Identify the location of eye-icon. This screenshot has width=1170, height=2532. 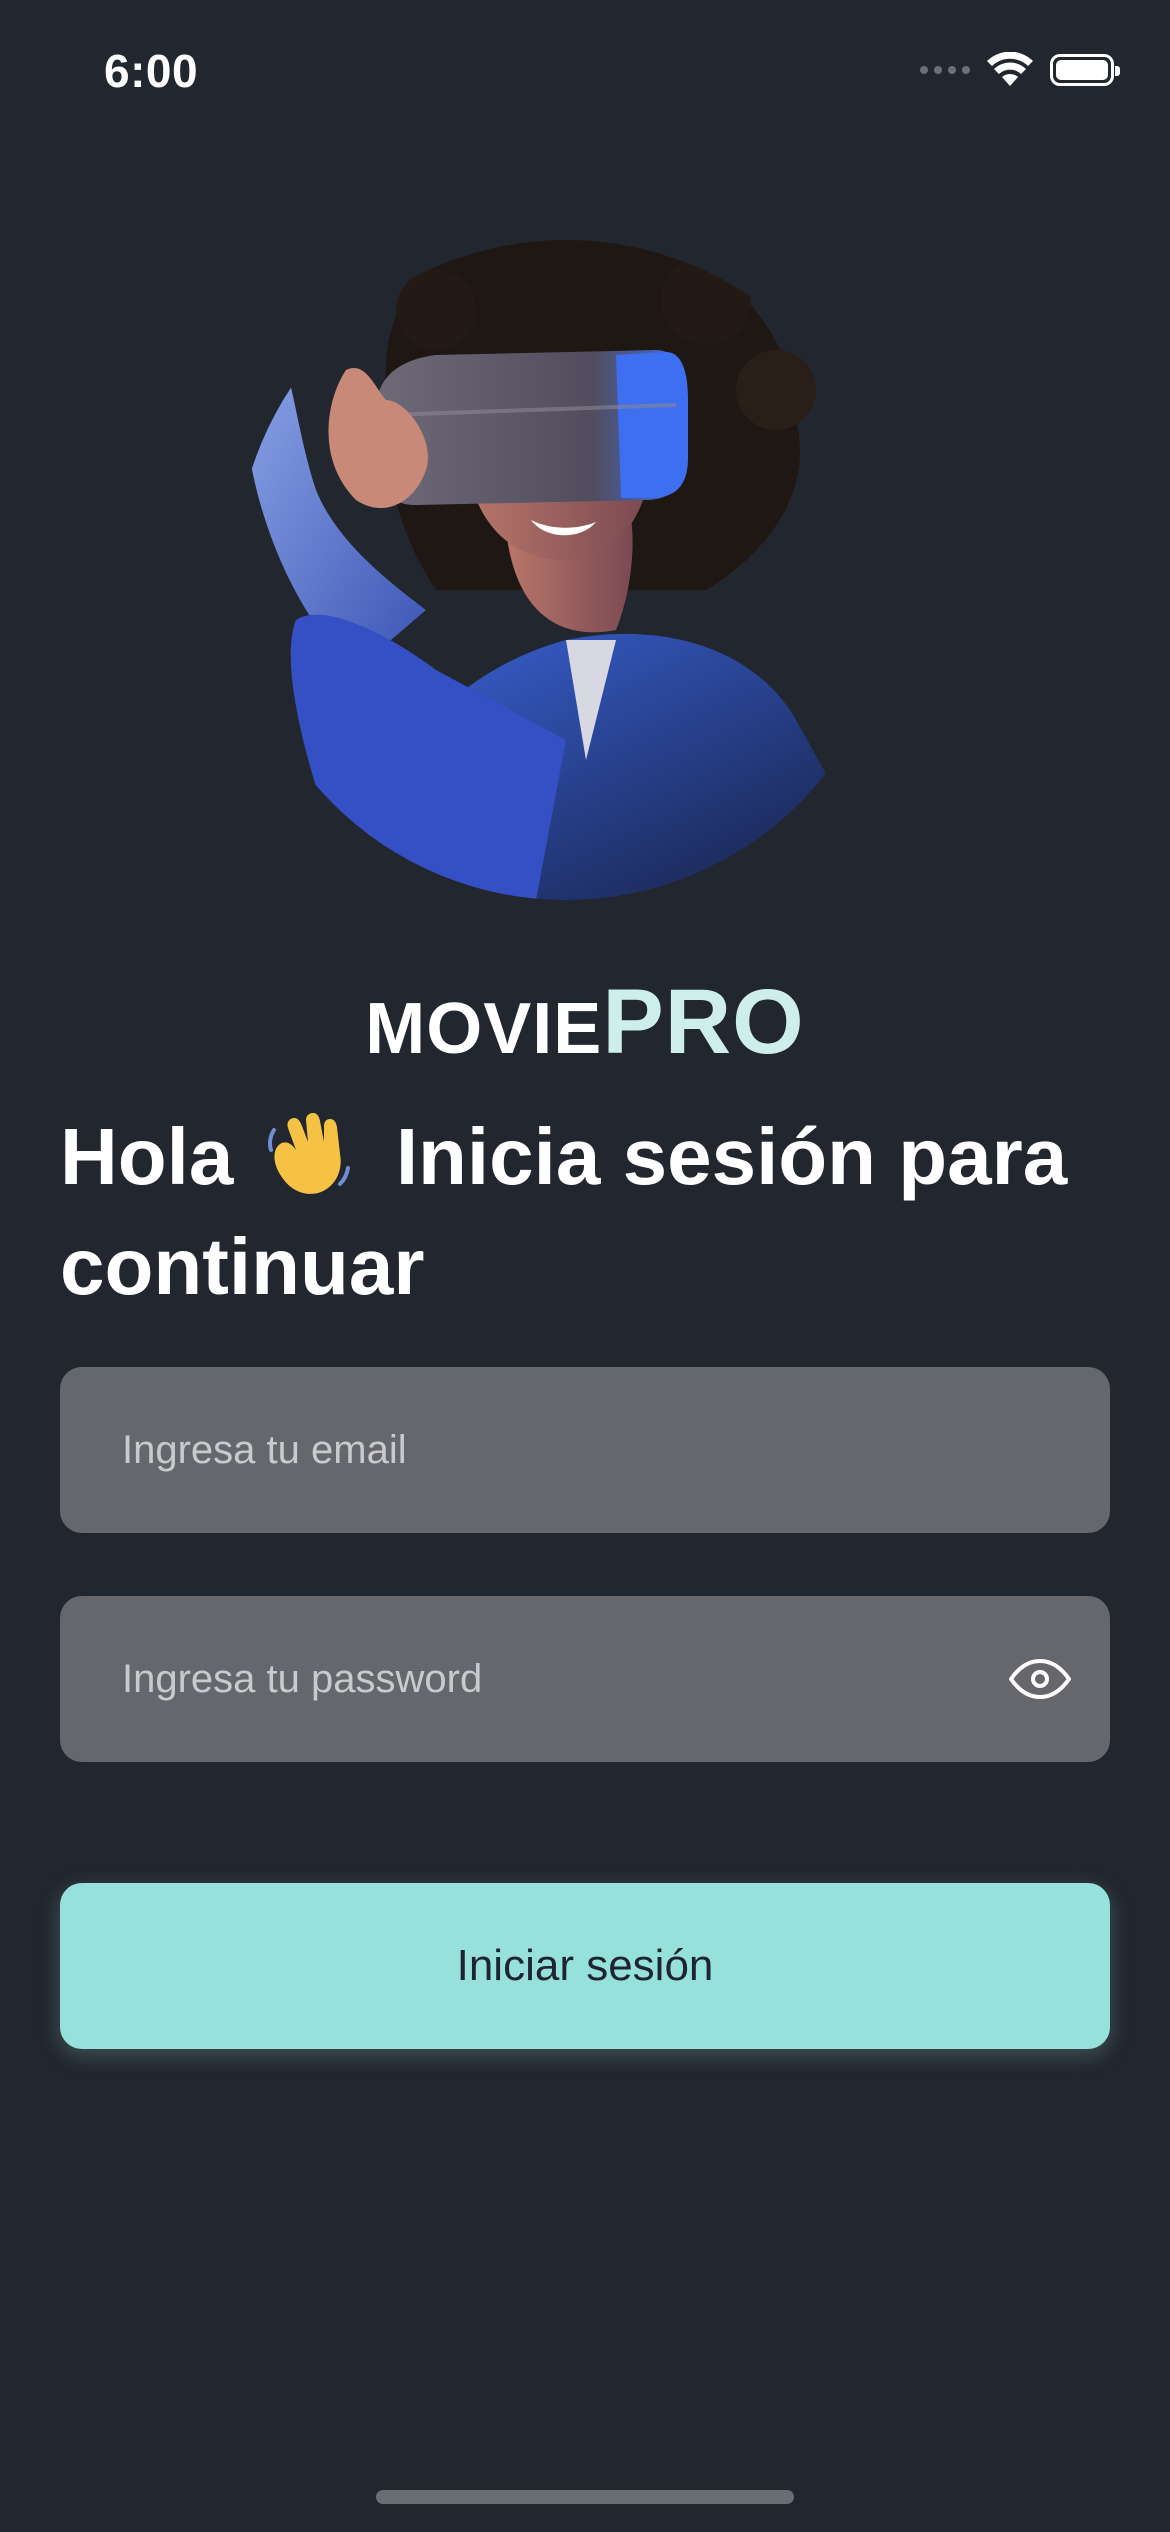
(1040, 1679).